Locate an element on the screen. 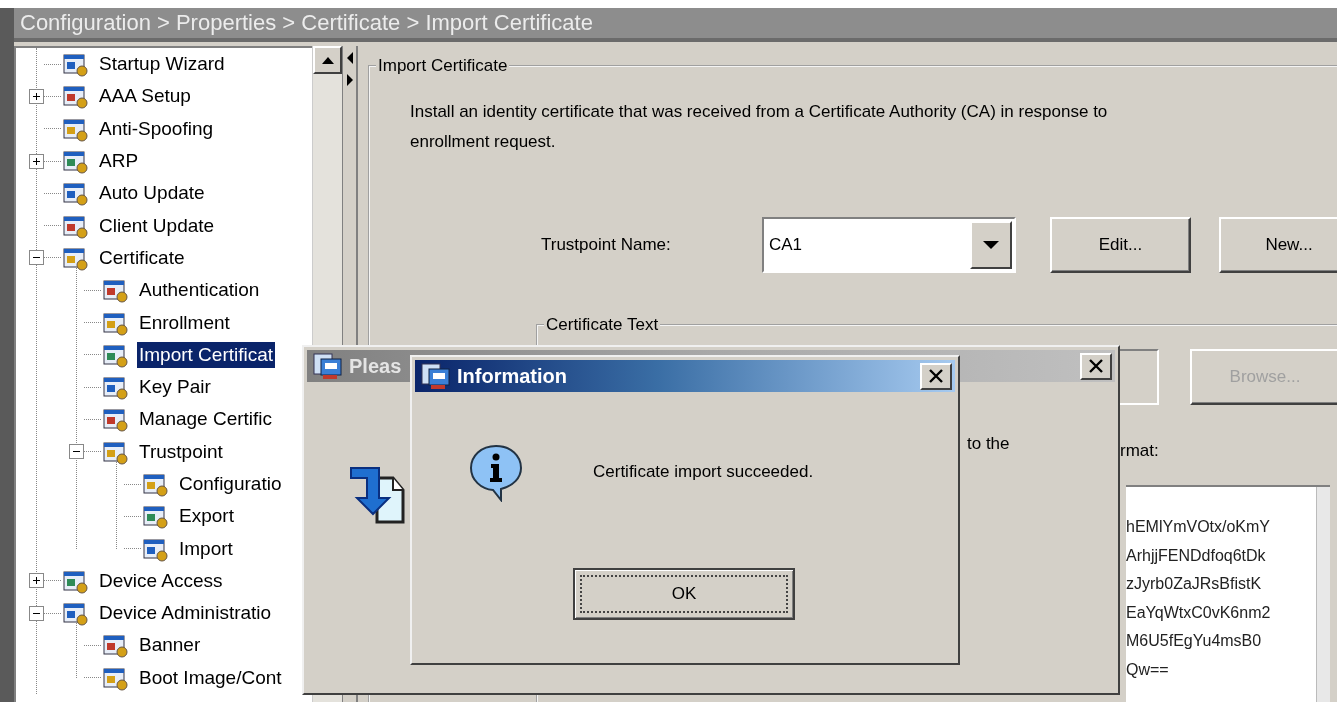 This screenshot has width=1337, height=702. certificate-text-line: EaYqWtxC0vK6nm2 is located at coordinates (1199, 612).